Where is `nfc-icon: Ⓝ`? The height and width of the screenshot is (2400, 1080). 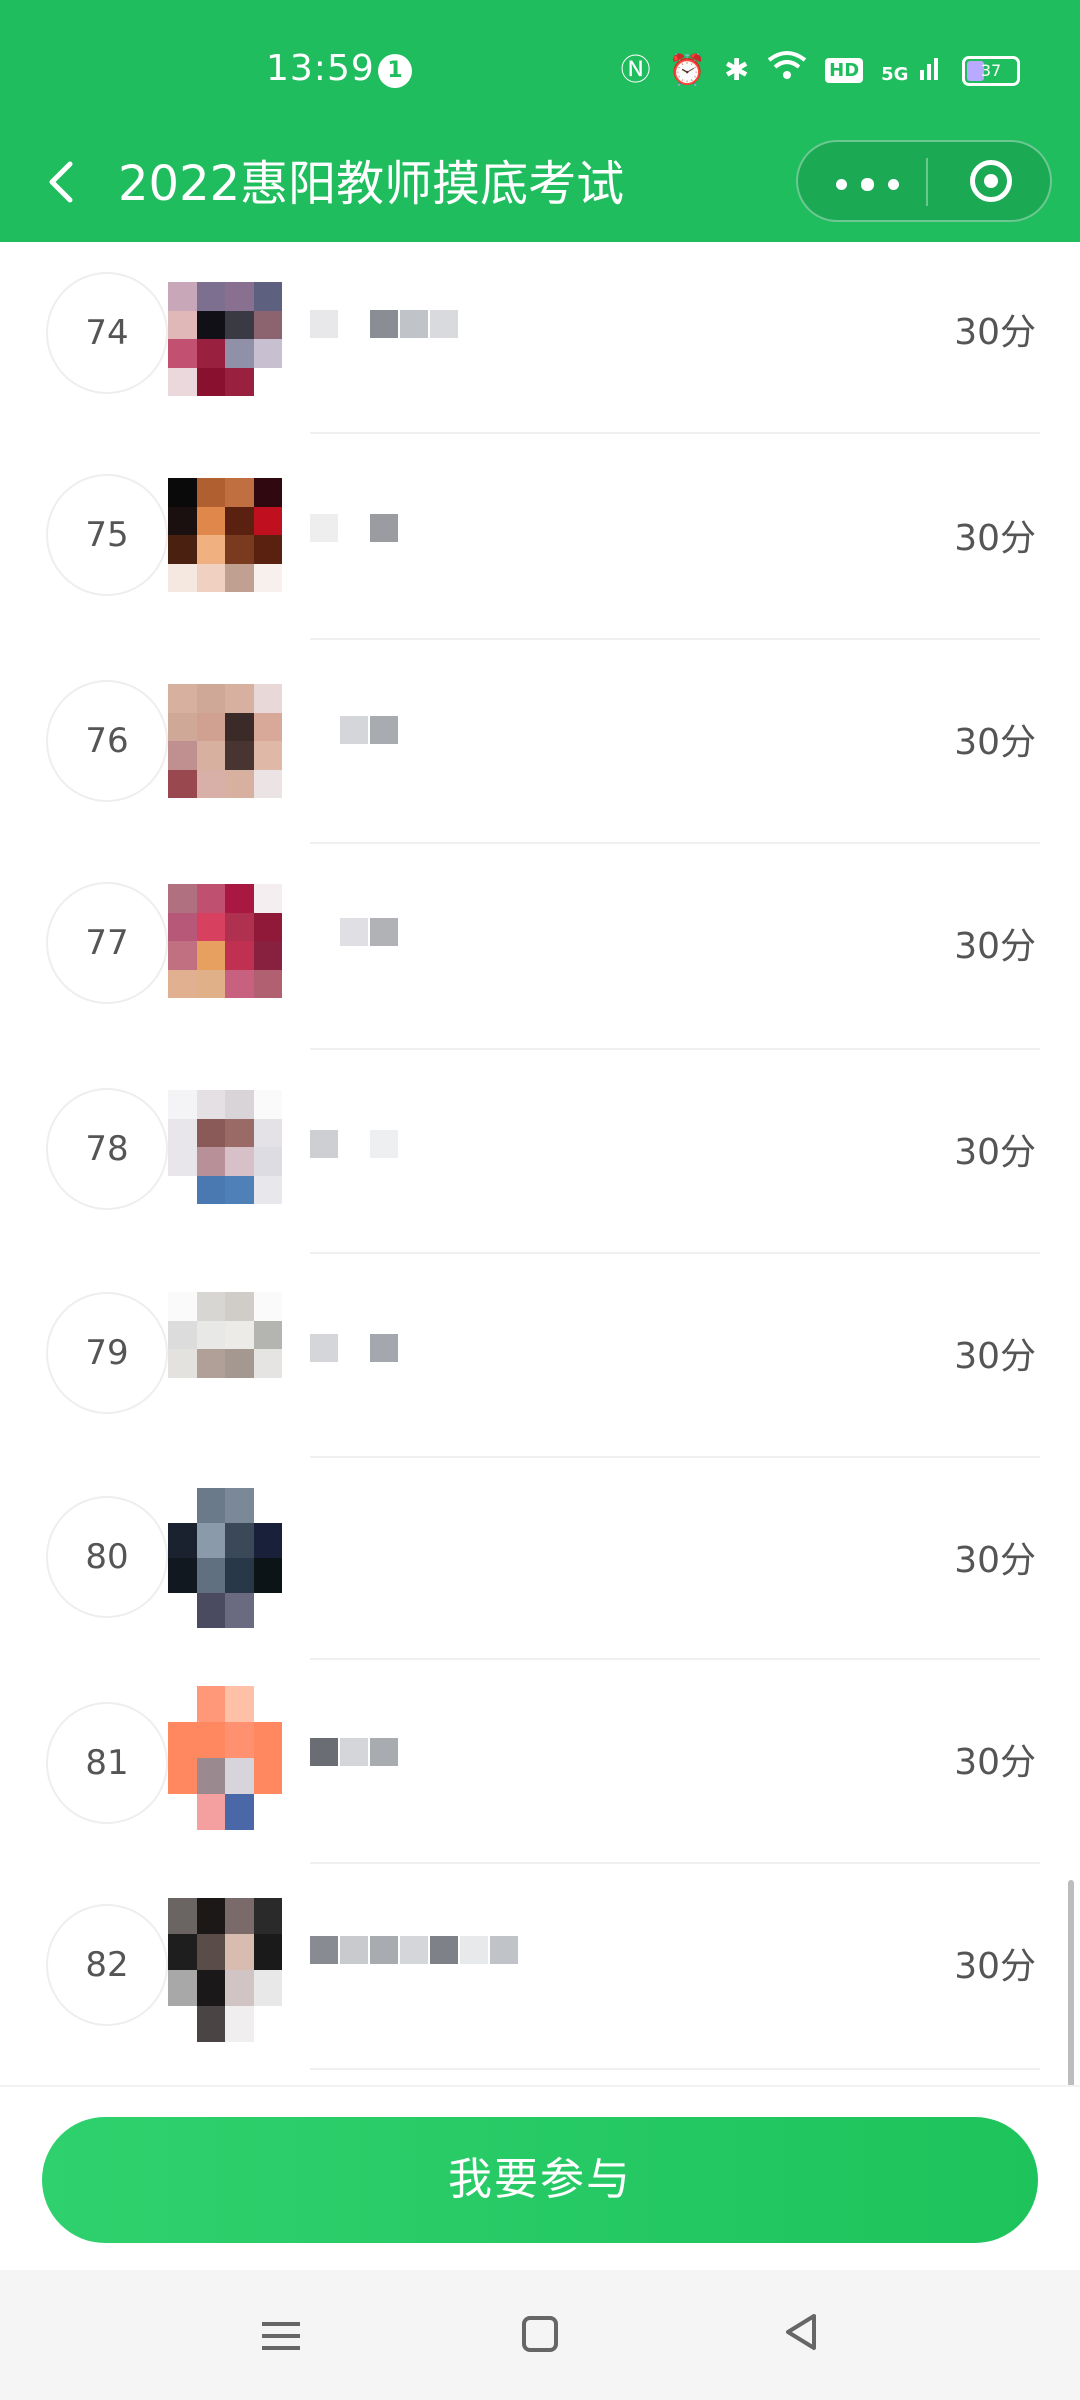 nfc-icon: Ⓝ is located at coordinates (635, 70).